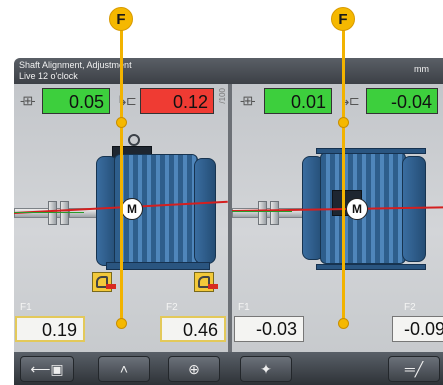  Describe the element at coordinates (228, 368) in the screenshot. I see `bottom-toolbar: ⟵▣ ˄ ⊕ ✦ ═╱` at that location.